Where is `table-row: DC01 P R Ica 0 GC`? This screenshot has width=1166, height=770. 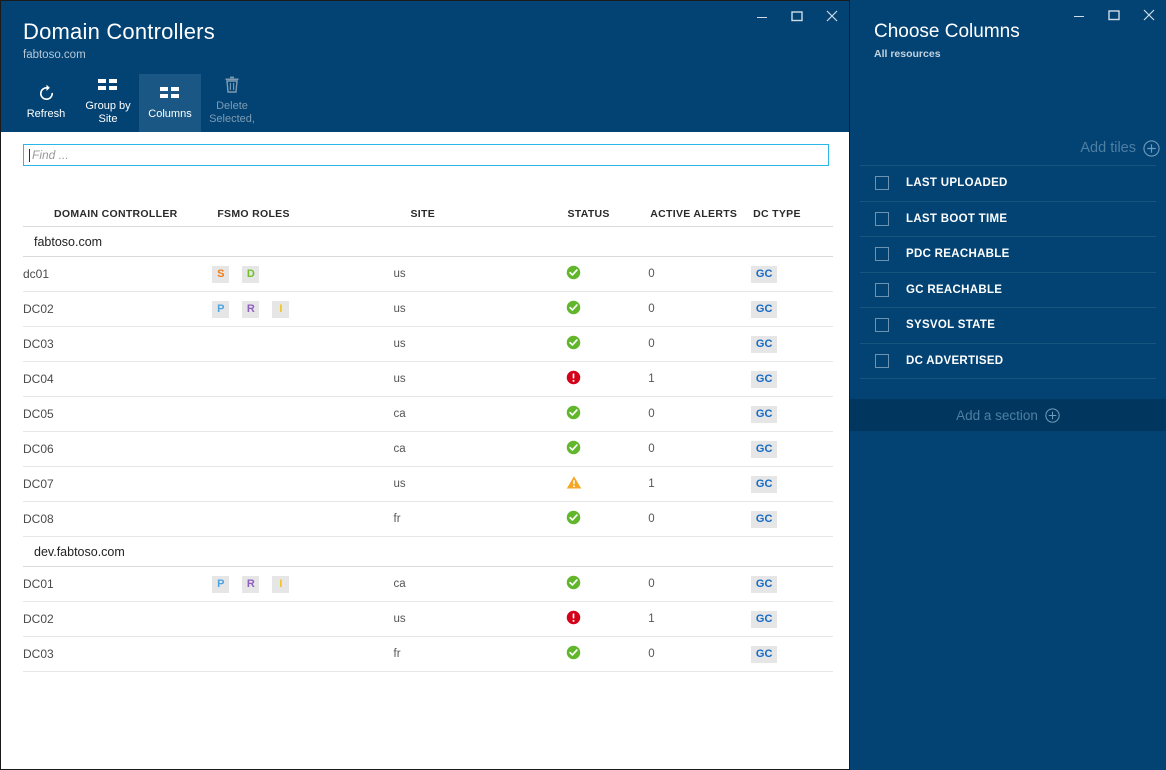 table-row: DC01 P R Ica 0 GC is located at coordinates (428, 584).